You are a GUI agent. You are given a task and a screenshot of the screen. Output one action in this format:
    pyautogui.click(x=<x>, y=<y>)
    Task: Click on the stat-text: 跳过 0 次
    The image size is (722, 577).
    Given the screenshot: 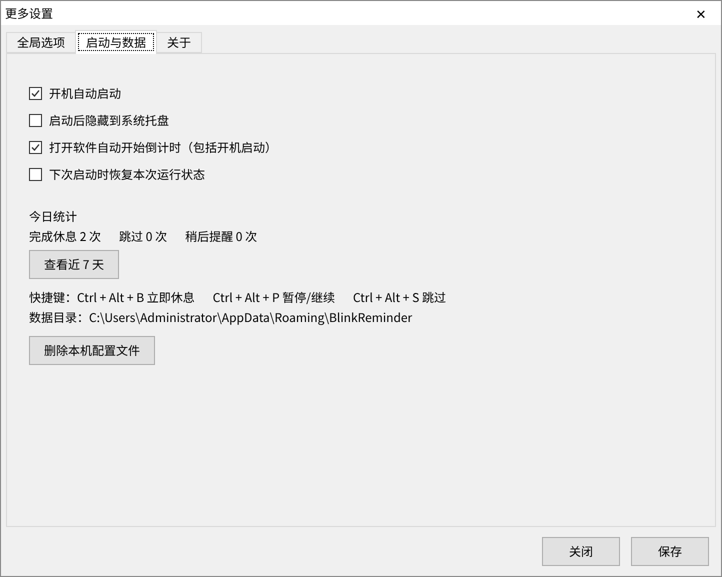 What is the action you would take?
    pyautogui.click(x=143, y=236)
    